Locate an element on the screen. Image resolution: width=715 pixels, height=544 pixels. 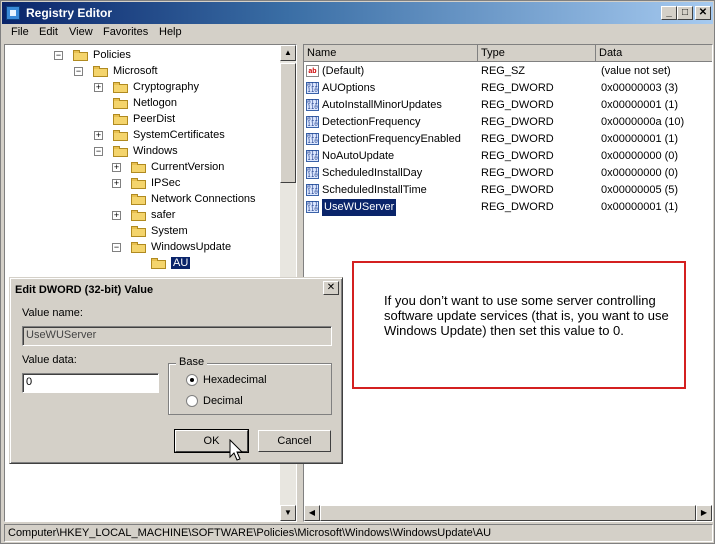
scroll-thumb is located at coordinates (288, 123).